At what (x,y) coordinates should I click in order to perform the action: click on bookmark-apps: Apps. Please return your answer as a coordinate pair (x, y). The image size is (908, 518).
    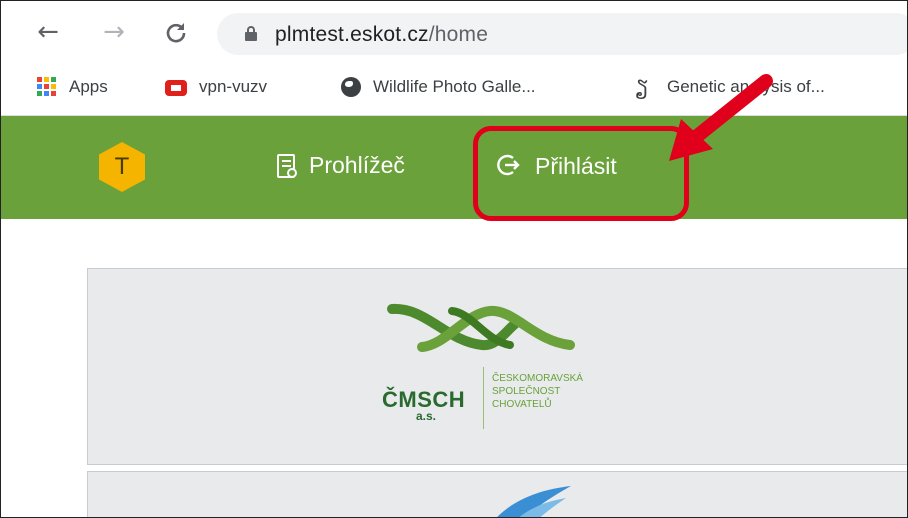
    Looking at the image, I should click on (72, 87).